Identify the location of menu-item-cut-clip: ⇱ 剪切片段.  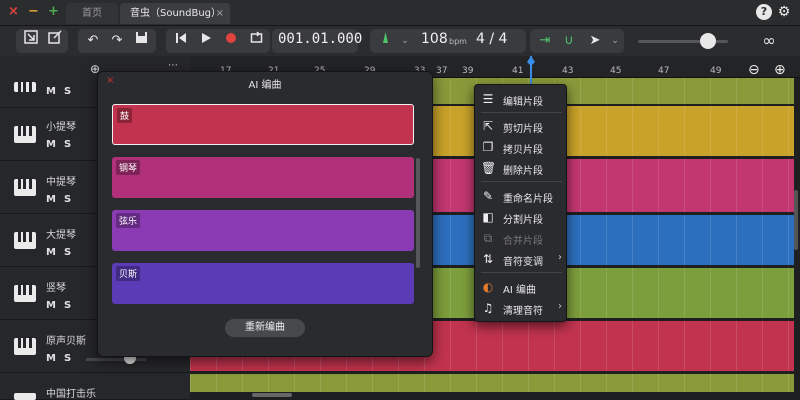
(521, 126).